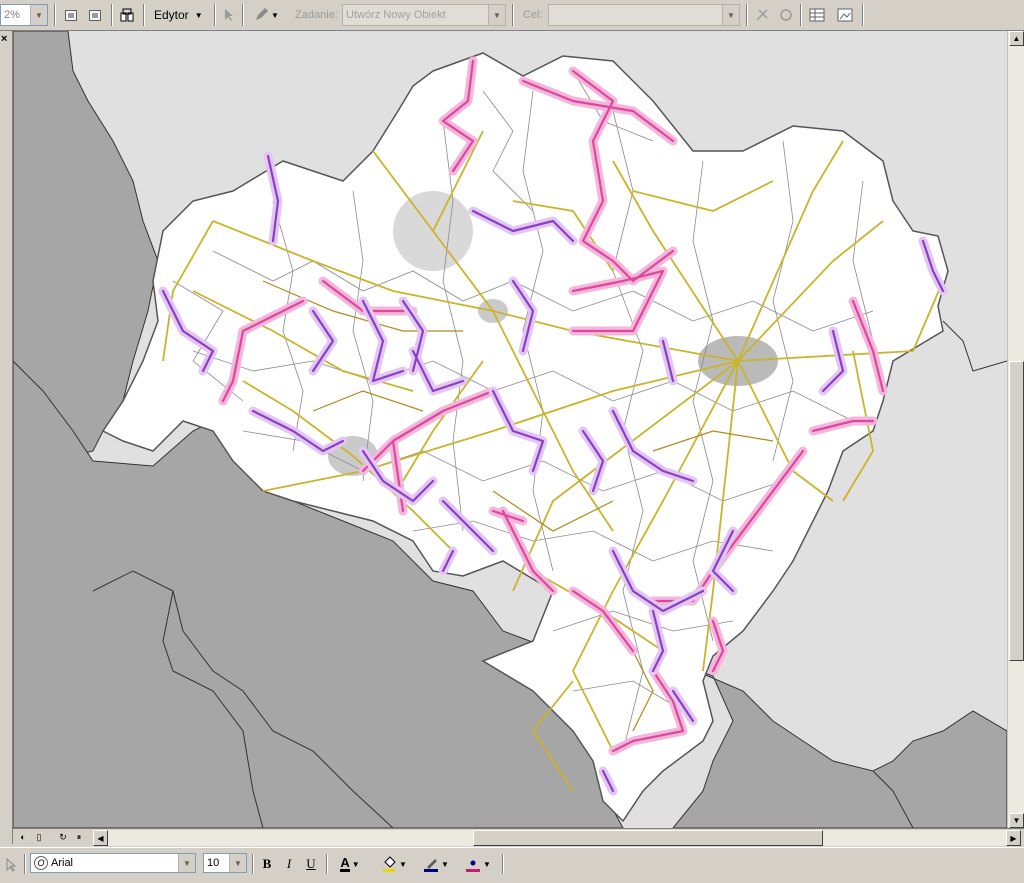 The height and width of the screenshot is (883, 1024). I want to click on attributes-button, so click(817, 15).